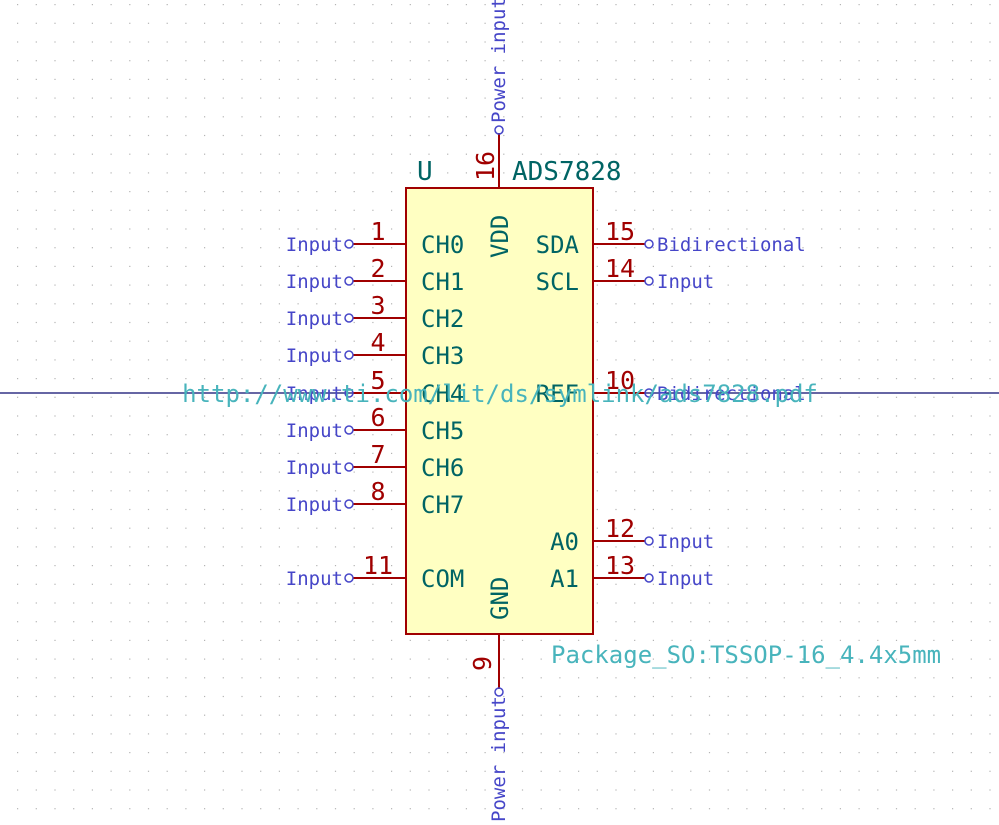 This screenshot has height=825, width=999. I want to click on pin-8-type: Input, so click(314, 505).